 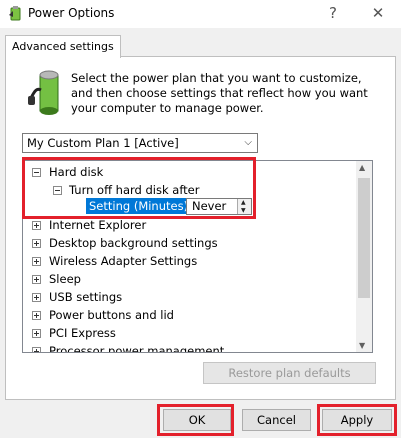 I want to click on tree-item-turn-off-hard-disk: Turn off hard disk after, so click(x=148, y=190).